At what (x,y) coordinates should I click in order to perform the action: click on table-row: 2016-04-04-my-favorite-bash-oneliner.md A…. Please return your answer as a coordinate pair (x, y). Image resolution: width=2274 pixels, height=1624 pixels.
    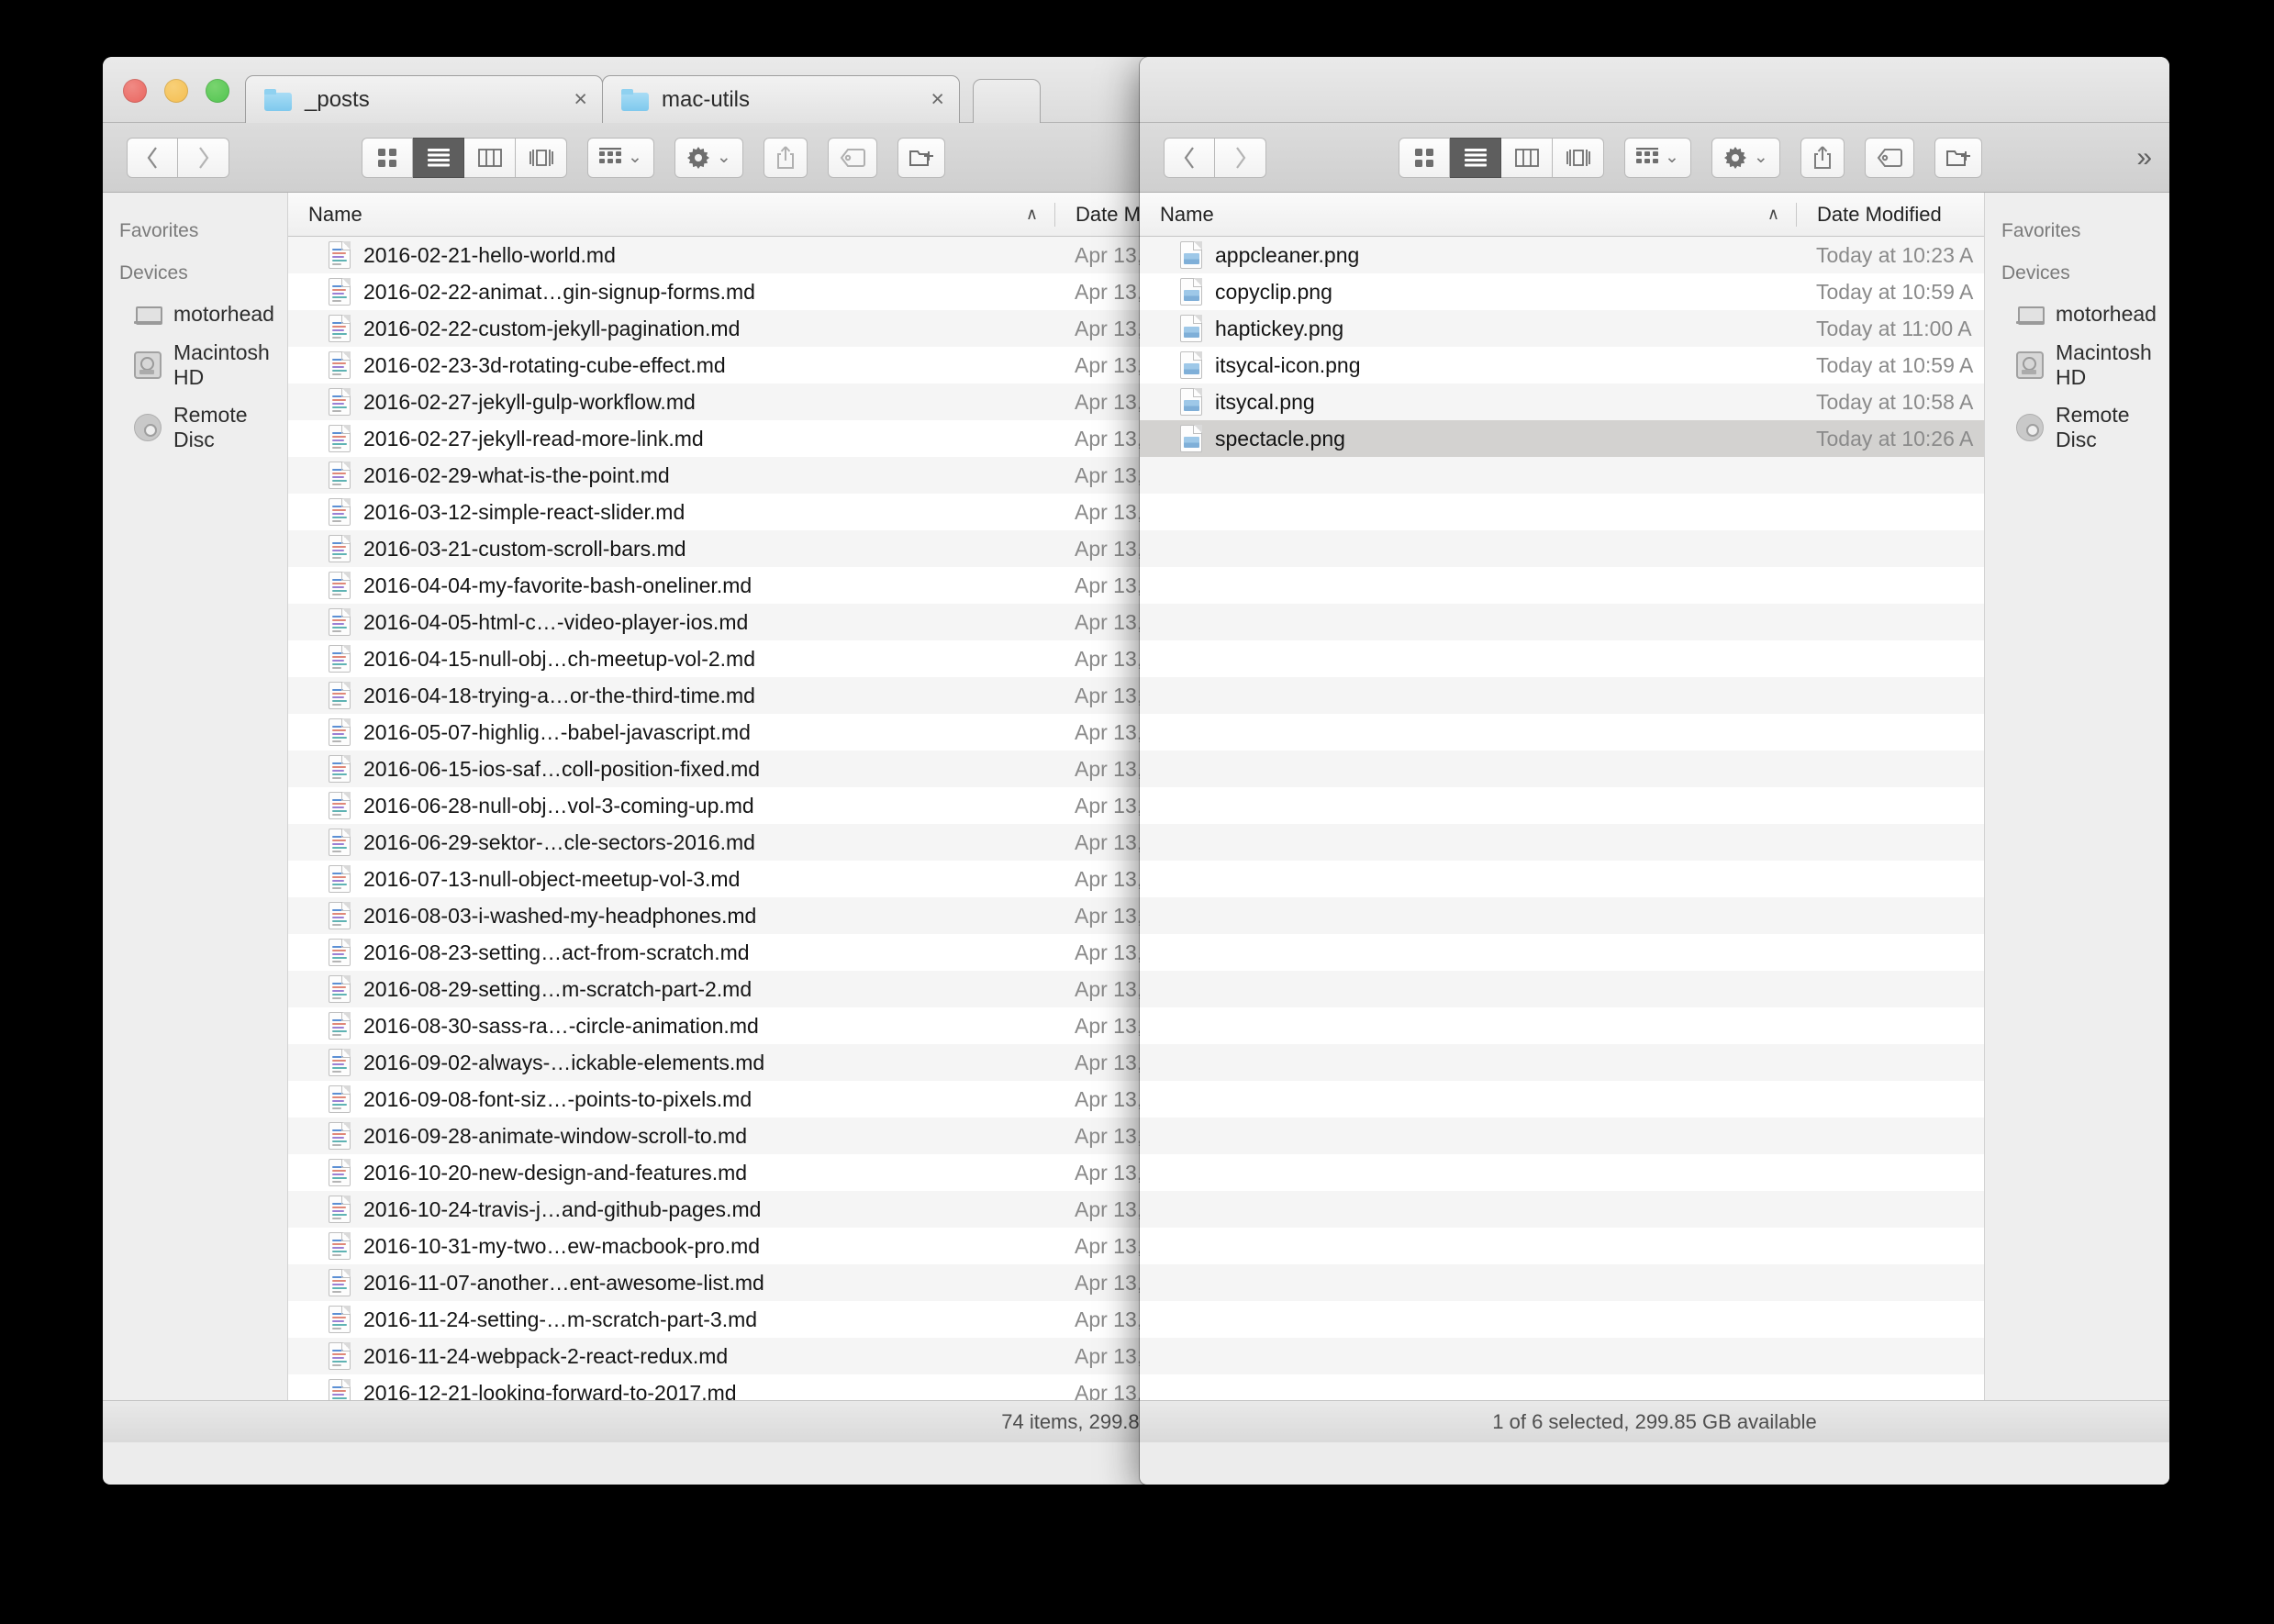
    Looking at the image, I should click on (765, 585).